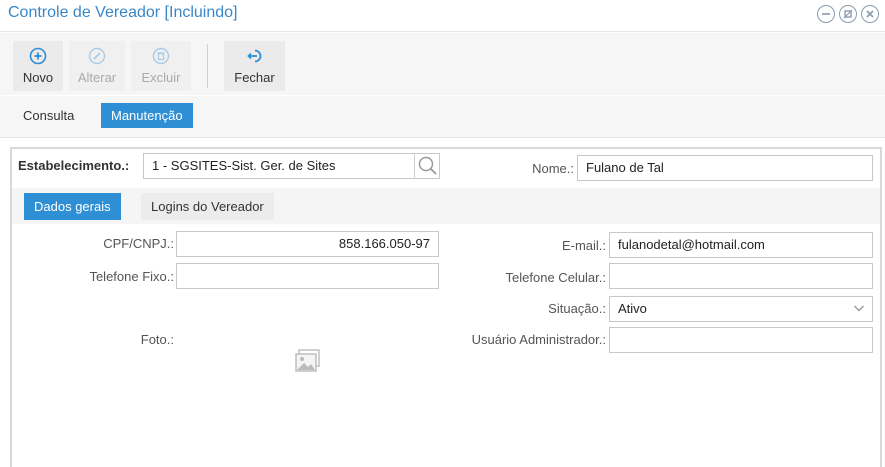 This screenshot has height=467, width=885. I want to click on excluir-button-label: Excluir, so click(161, 77).